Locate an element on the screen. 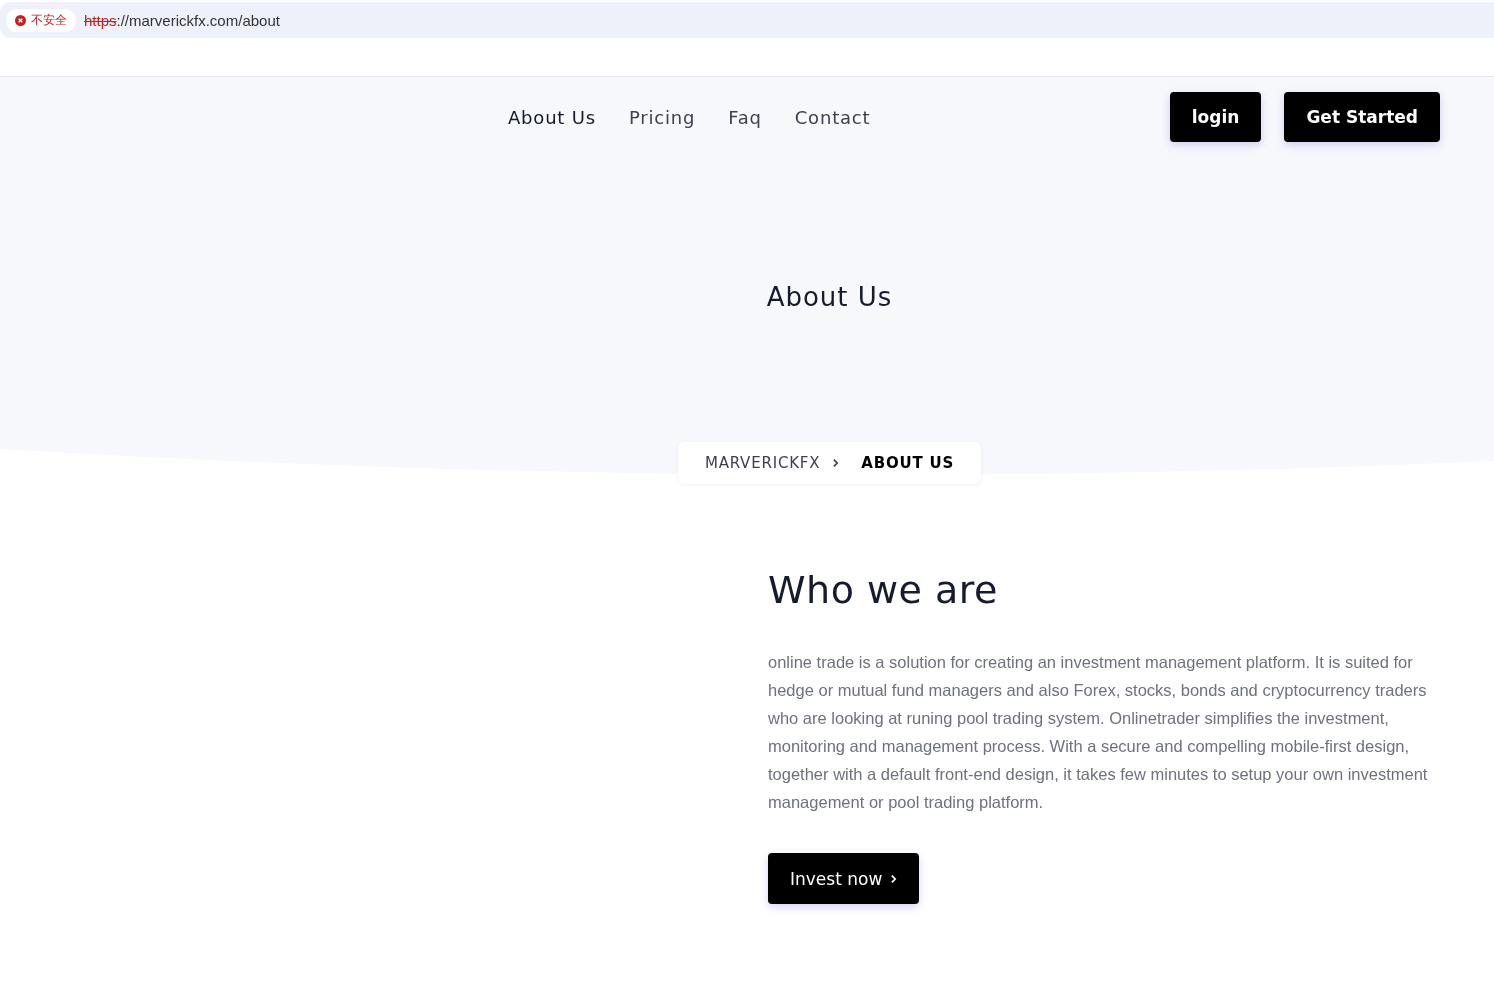  login-button: login is located at coordinates (1215, 117).